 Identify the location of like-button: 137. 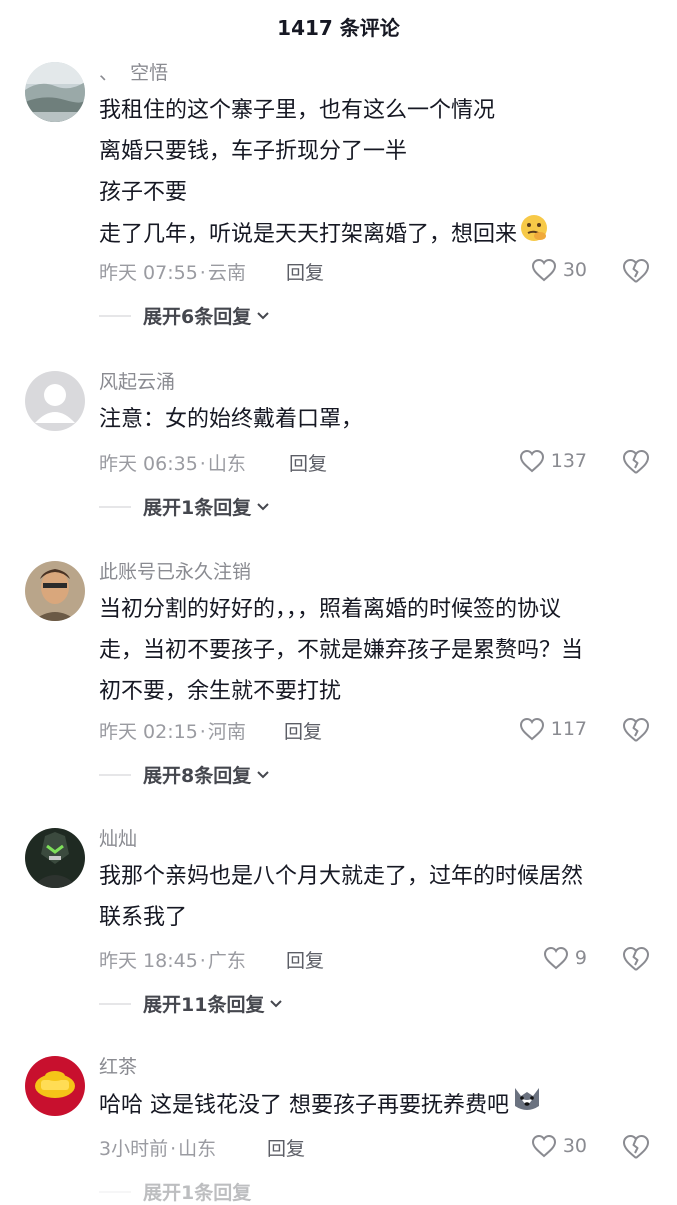
(553, 461).